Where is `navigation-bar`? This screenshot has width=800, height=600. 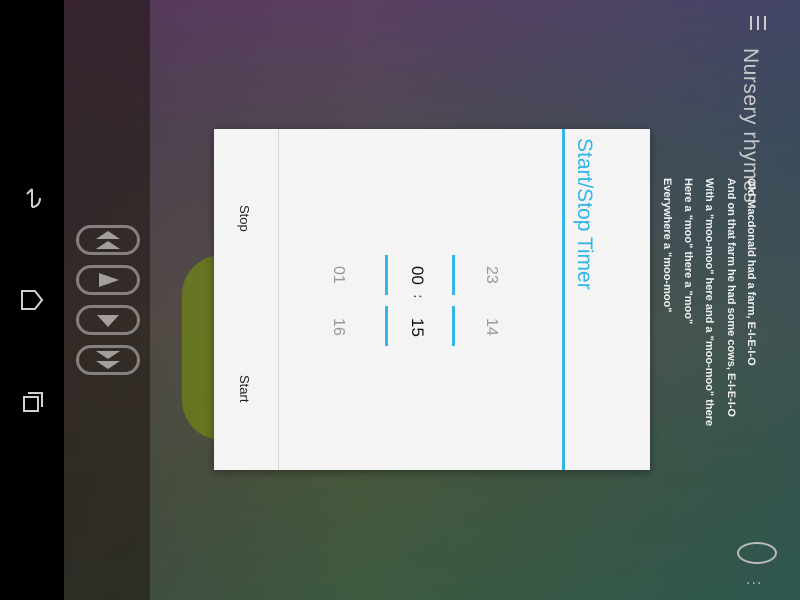
navigation-bar is located at coordinates (32, 300).